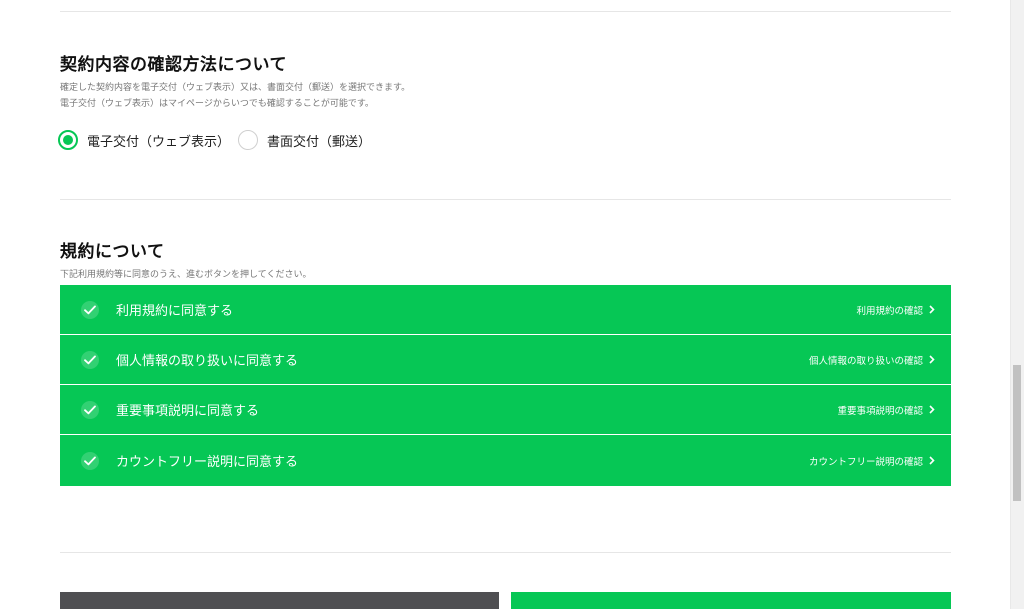  I want to click on back-button, so click(279, 600).